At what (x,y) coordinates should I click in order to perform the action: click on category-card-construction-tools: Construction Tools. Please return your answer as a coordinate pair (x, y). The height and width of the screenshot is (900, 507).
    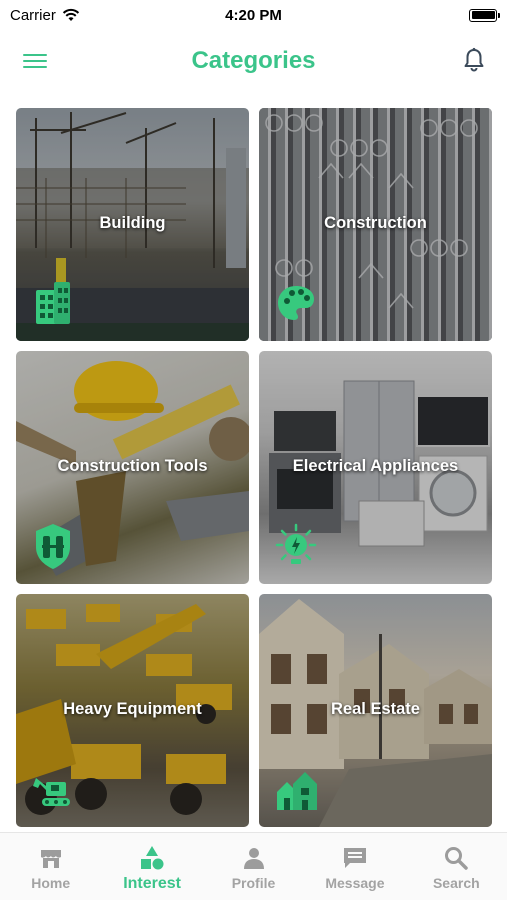
    Looking at the image, I should click on (132, 467).